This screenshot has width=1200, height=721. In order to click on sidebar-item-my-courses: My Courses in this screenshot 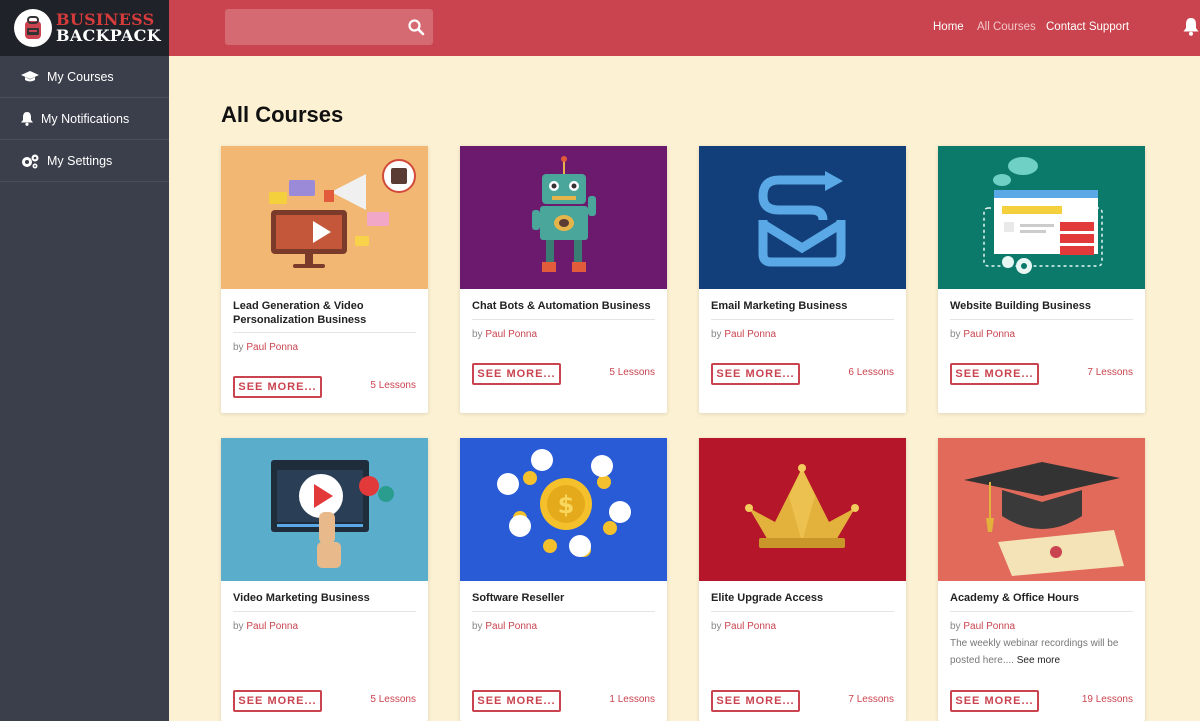, I will do `click(84, 77)`.